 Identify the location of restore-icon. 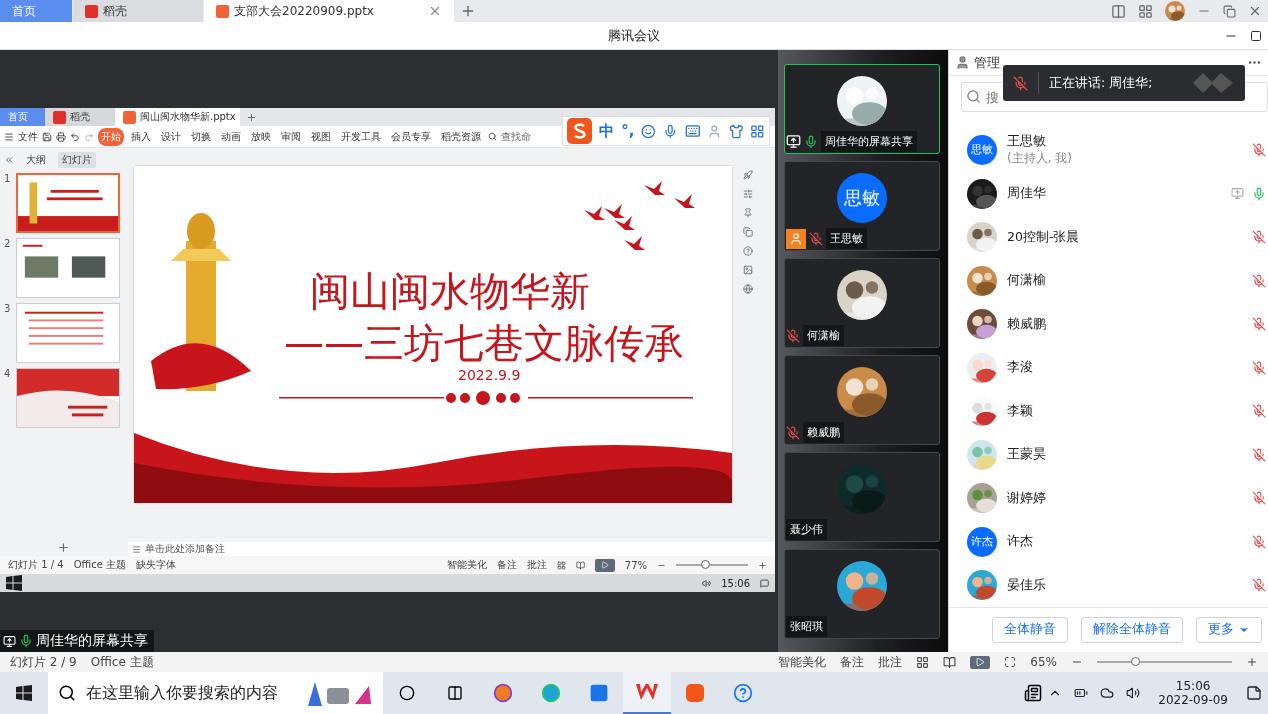
(1229, 11).